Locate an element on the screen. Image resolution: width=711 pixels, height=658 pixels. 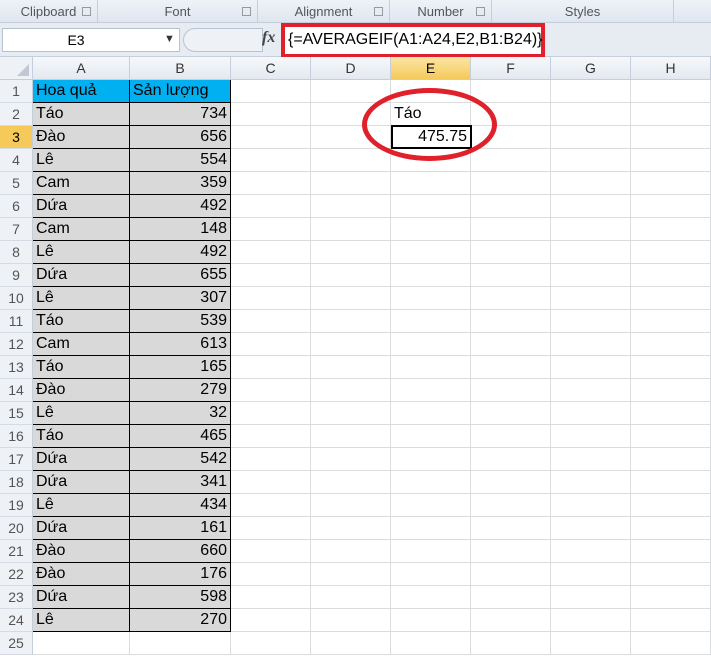
dialog-launcher-icon is located at coordinates (378, 11).